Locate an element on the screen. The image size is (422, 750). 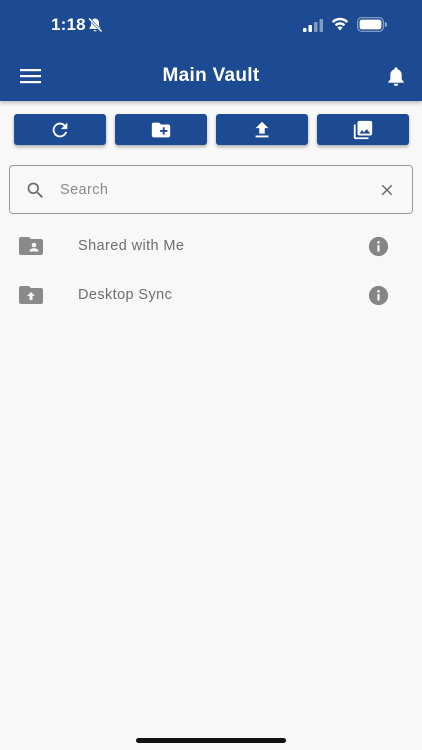
shared-folder-icon is located at coordinates (31, 246).